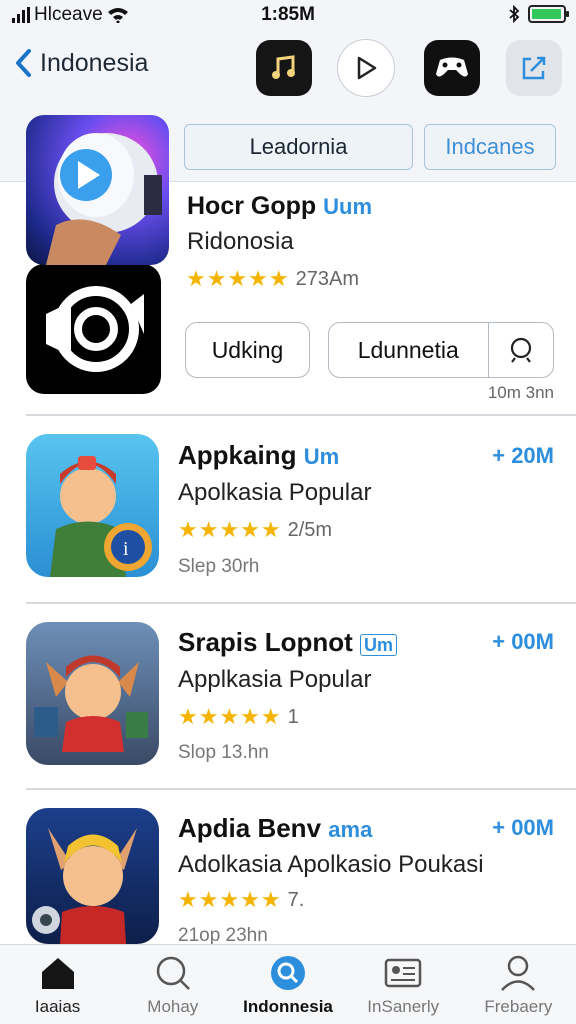  What do you see at coordinates (250, 828) in the screenshot?
I see `app-title: Apdia Benv` at bounding box center [250, 828].